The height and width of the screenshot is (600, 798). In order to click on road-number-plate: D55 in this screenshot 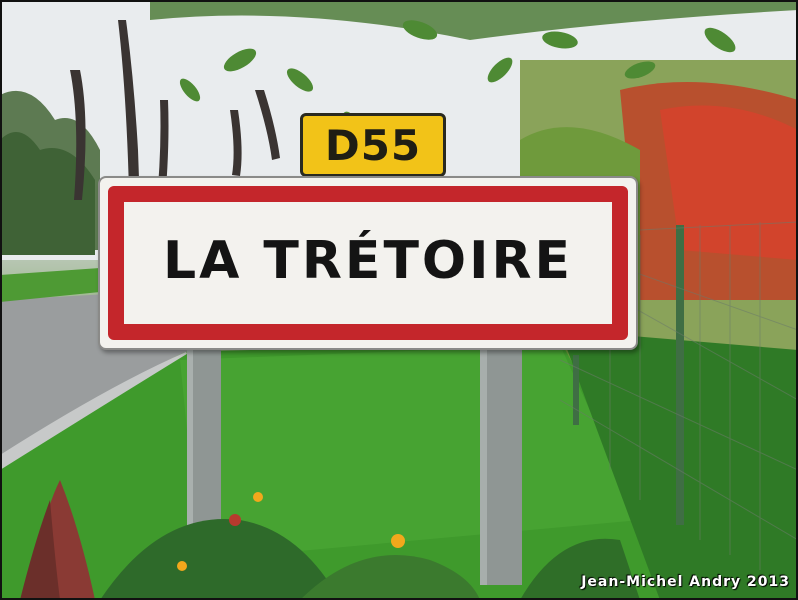, I will do `click(373, 145)`.